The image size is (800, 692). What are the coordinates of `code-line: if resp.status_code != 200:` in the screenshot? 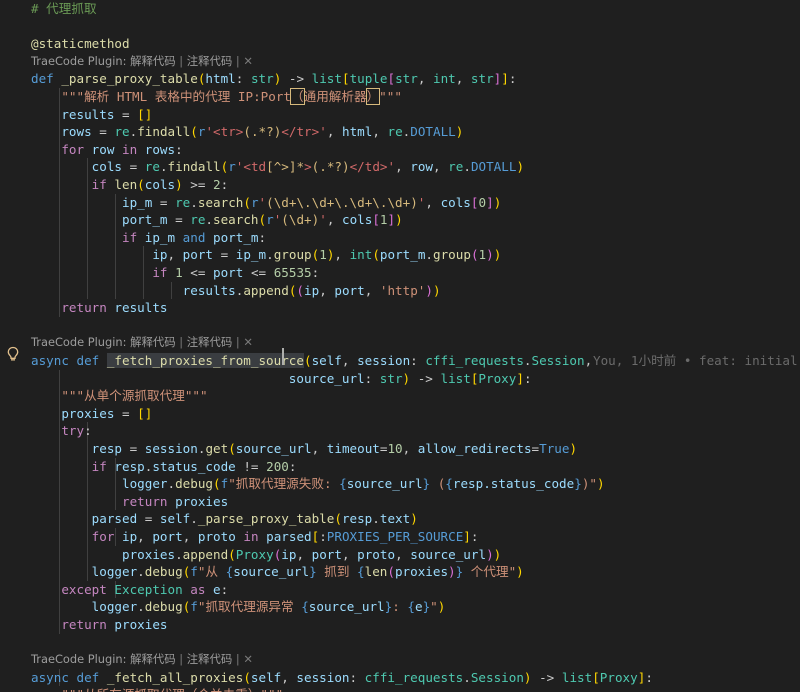 It's located at (400, 467).